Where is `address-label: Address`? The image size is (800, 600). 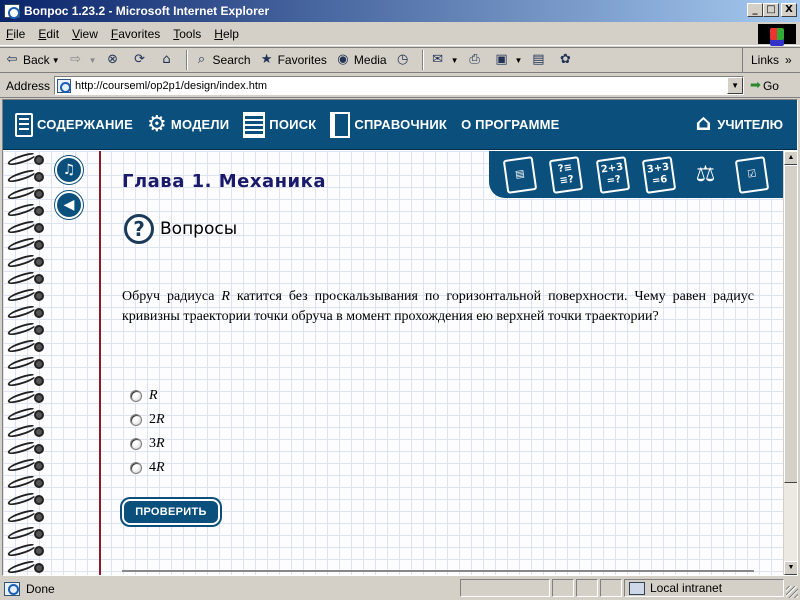
address-label: Address is located at coordinates (28, 85).